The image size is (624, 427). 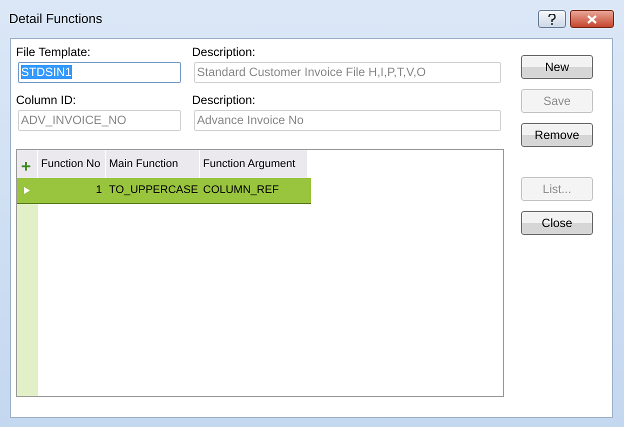 What do you see at coordinates (557, 135) in the screenshot?
I see `dialog-button: Remove` at bounding box center [557, 135].